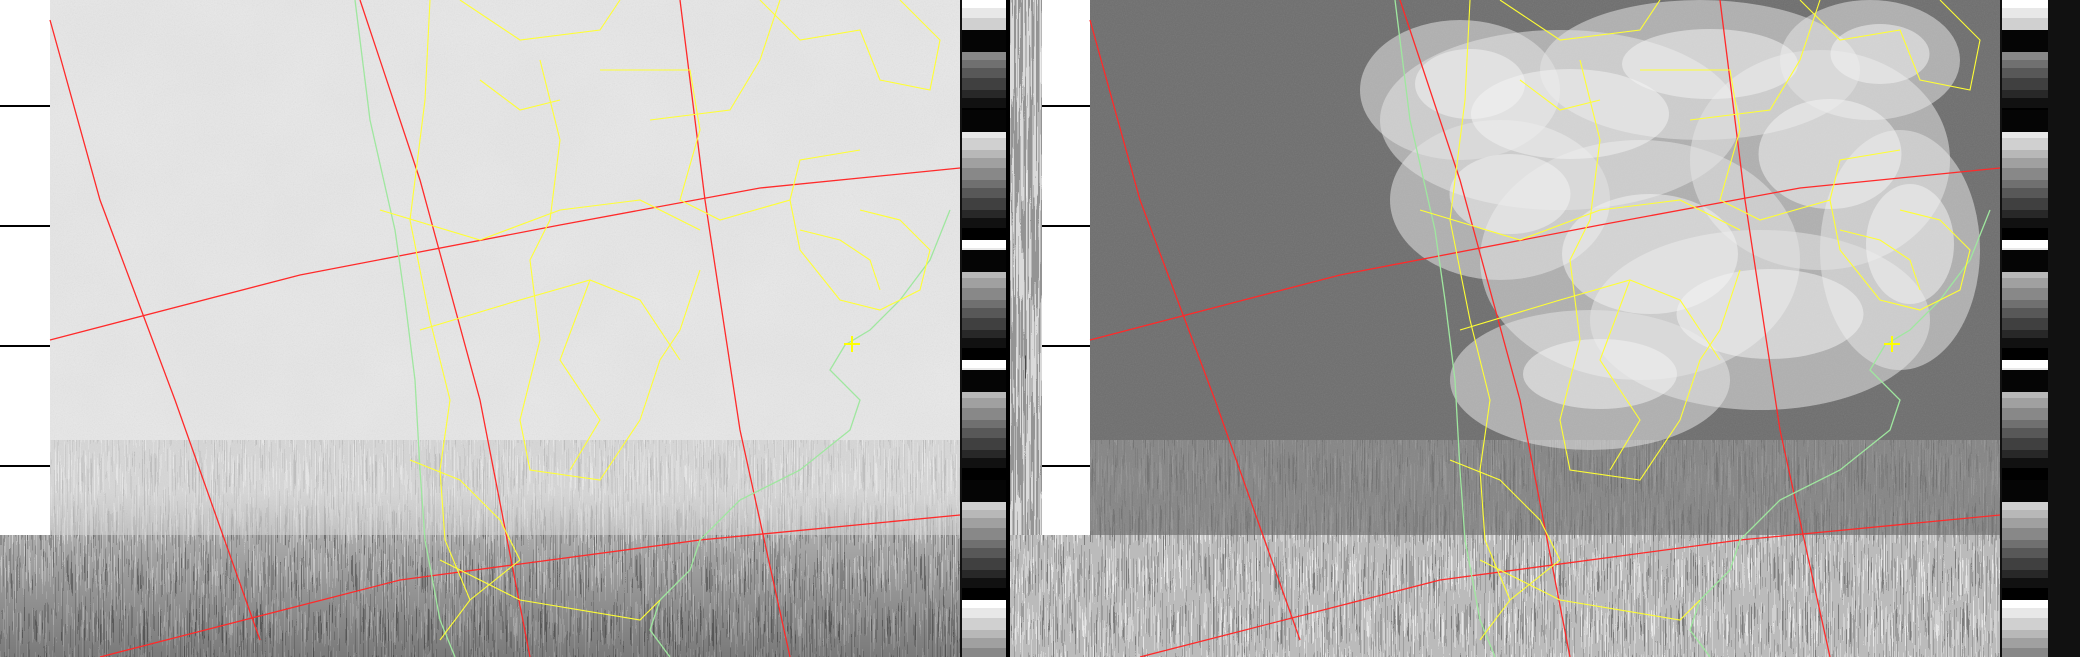  I want to click on channel-b-telemetry-wedges, so click(2025, 328).